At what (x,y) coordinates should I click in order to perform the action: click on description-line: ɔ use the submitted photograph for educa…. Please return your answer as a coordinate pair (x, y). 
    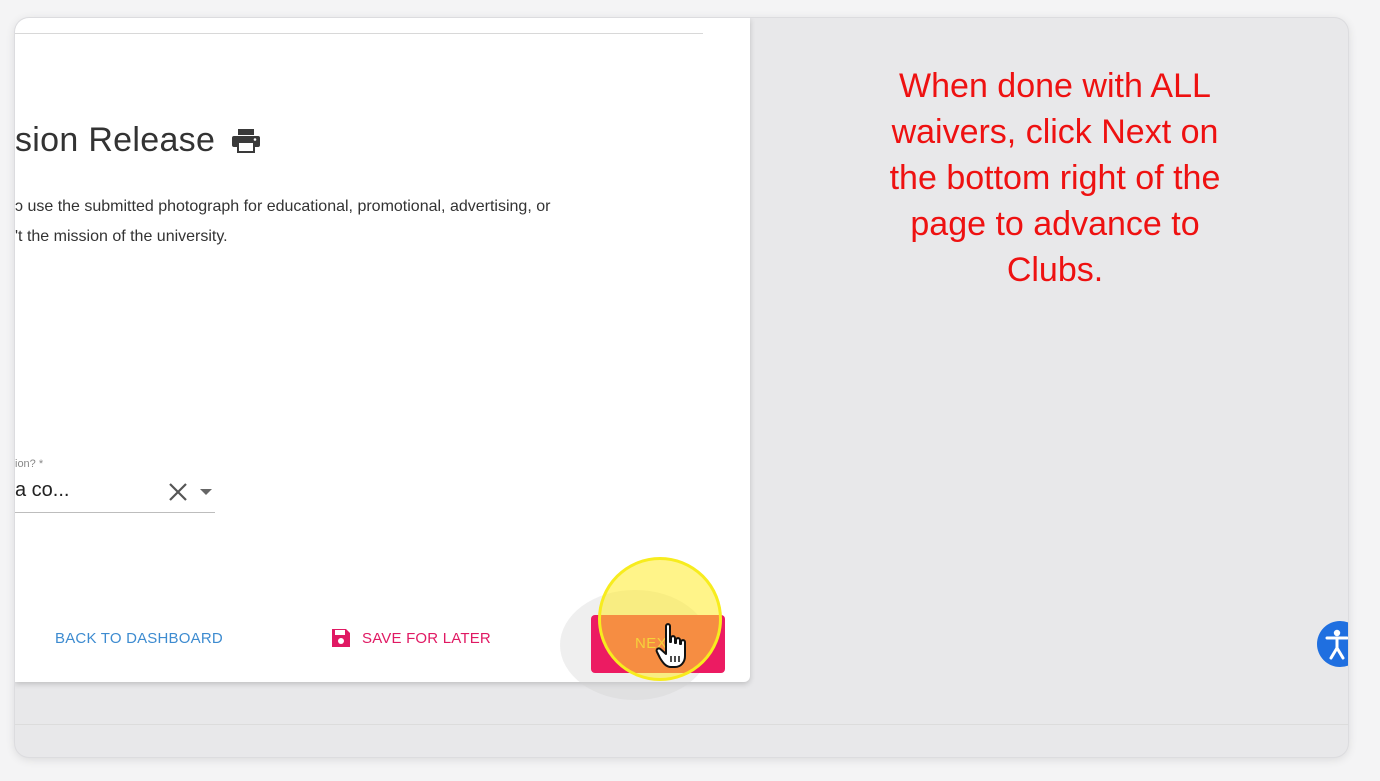
    Looking at the image, I should click on (283, 206).